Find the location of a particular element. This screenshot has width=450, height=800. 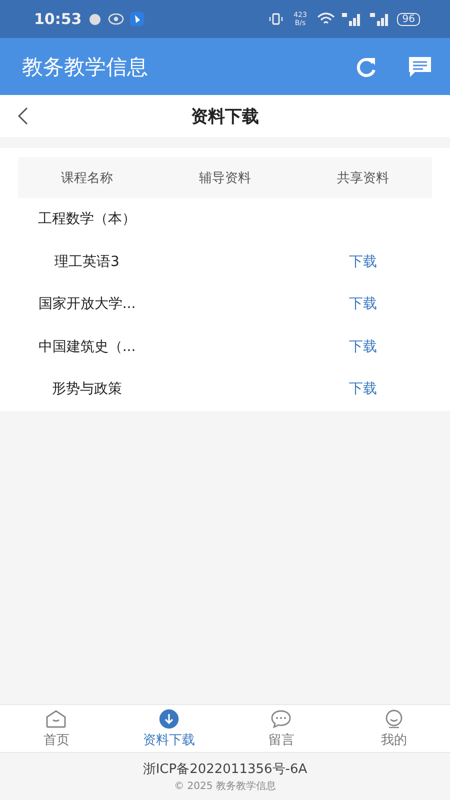

tab: 留言 is located at coordinates (281, 728).